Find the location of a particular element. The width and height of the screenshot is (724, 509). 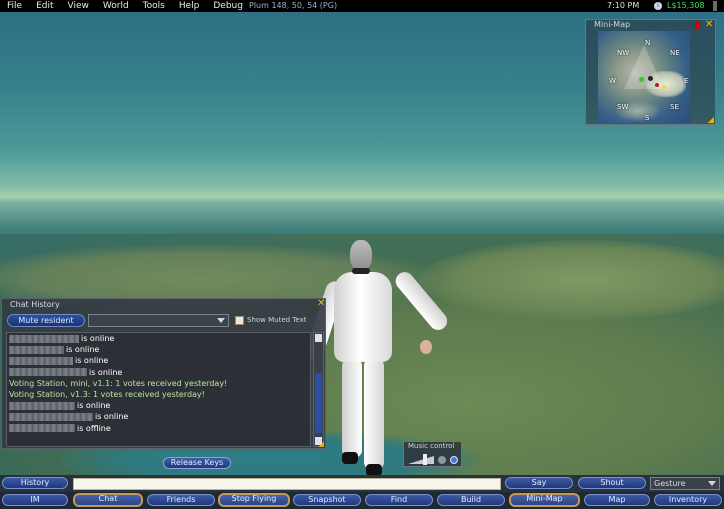

clock: 7:10 PM is located at coordinates (623, 5).